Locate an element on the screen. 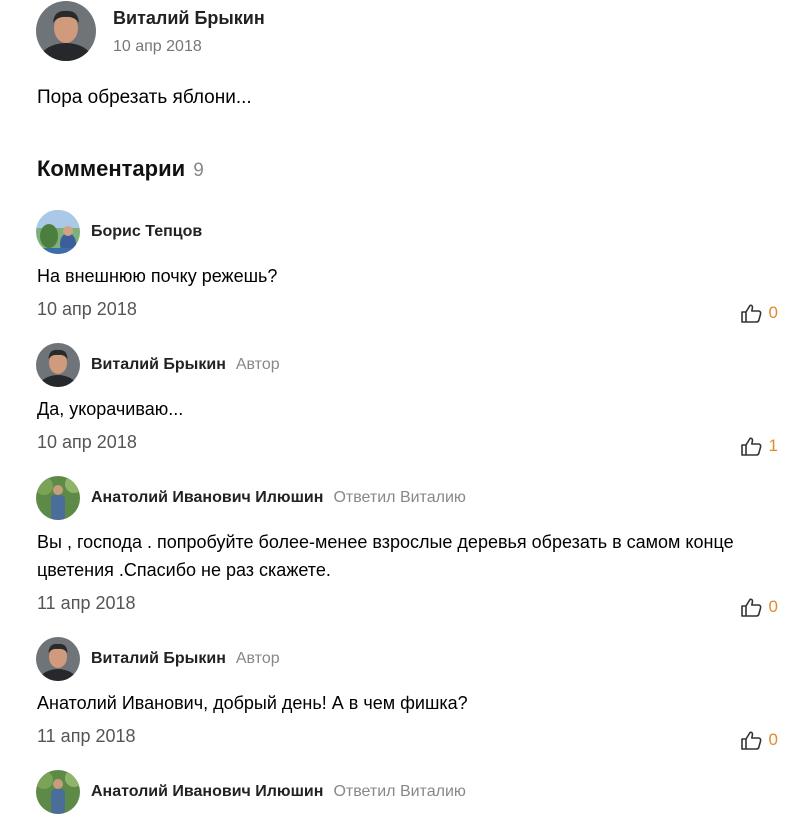  author-avatar is located at coordinates (66, 31).